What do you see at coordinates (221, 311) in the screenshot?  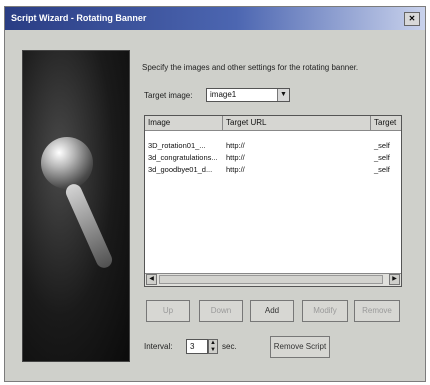 I see `down-button: Down` at bounding box center [221, 311].